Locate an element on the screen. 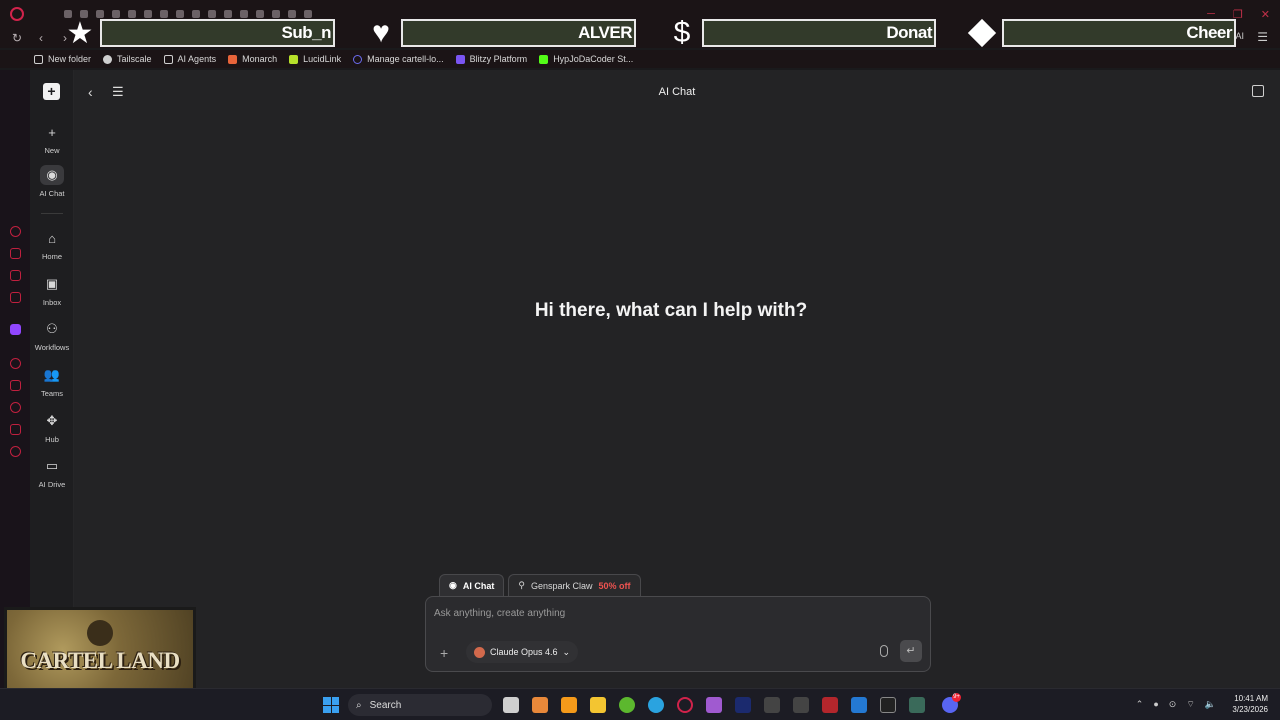 The image size is (1280, 720). telegram-icon is located at coordinates (656, 705).